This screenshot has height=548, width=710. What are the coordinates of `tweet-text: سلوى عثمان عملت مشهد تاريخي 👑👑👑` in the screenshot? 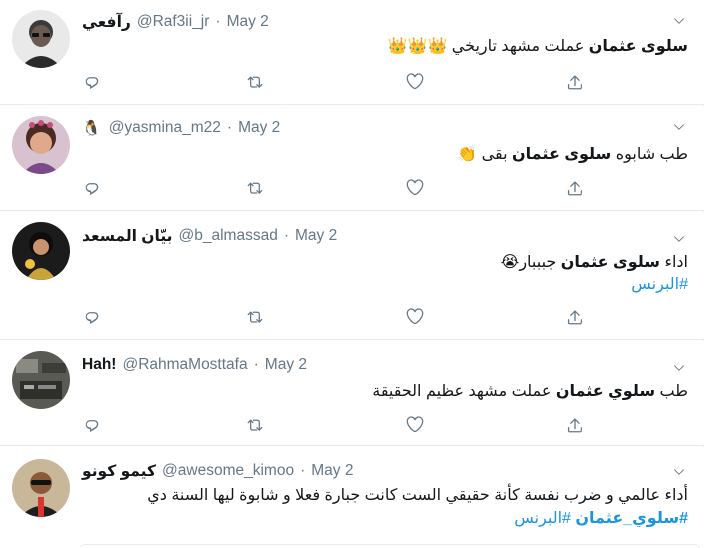 It's located at (385, 47).